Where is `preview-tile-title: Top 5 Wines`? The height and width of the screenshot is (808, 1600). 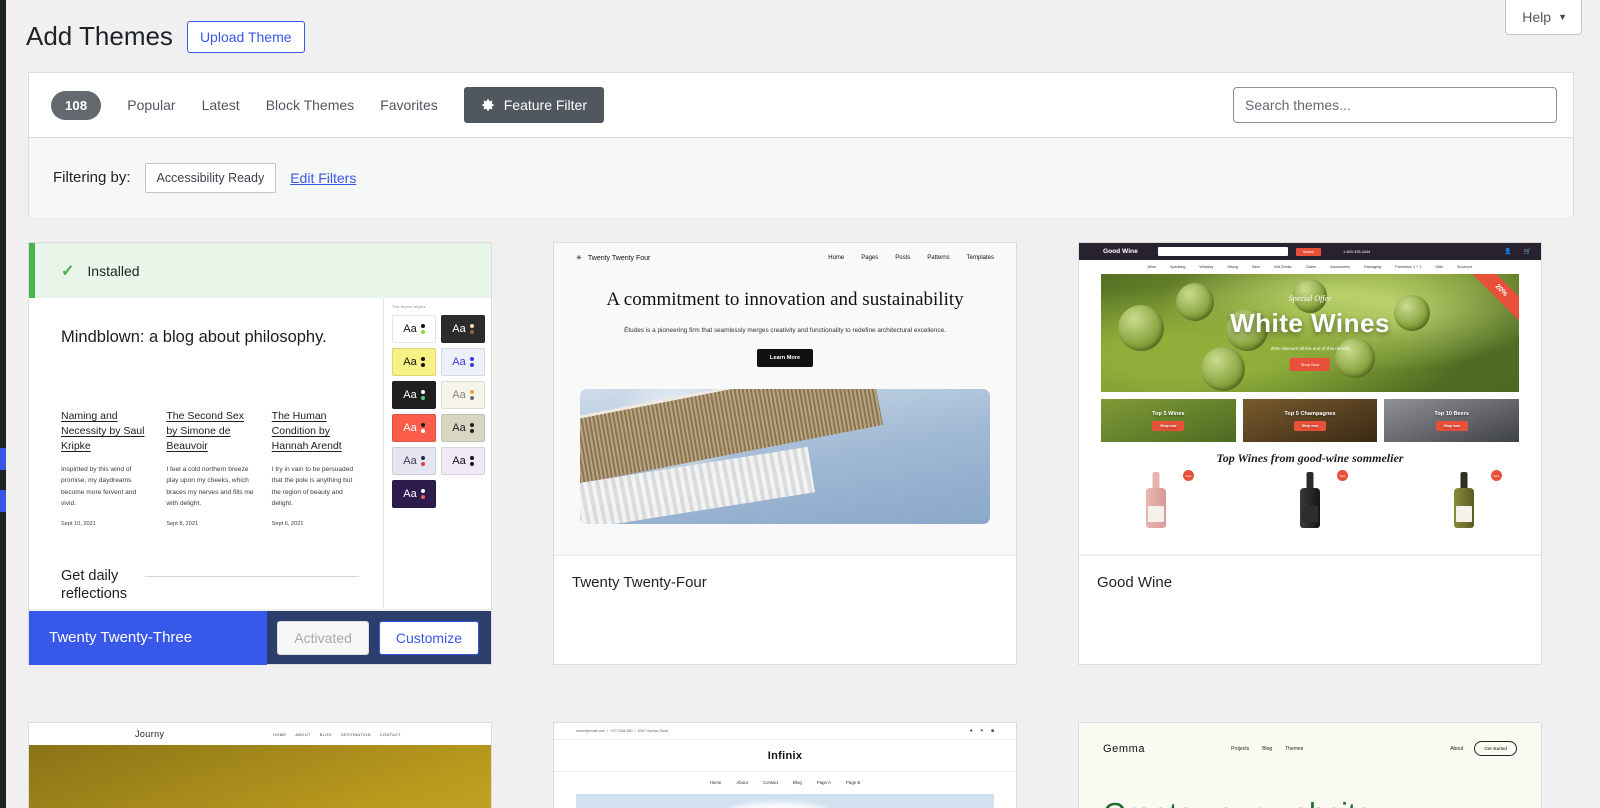
preview-tile-title: Top 5 Wines is located at coordinates (1168, 413).